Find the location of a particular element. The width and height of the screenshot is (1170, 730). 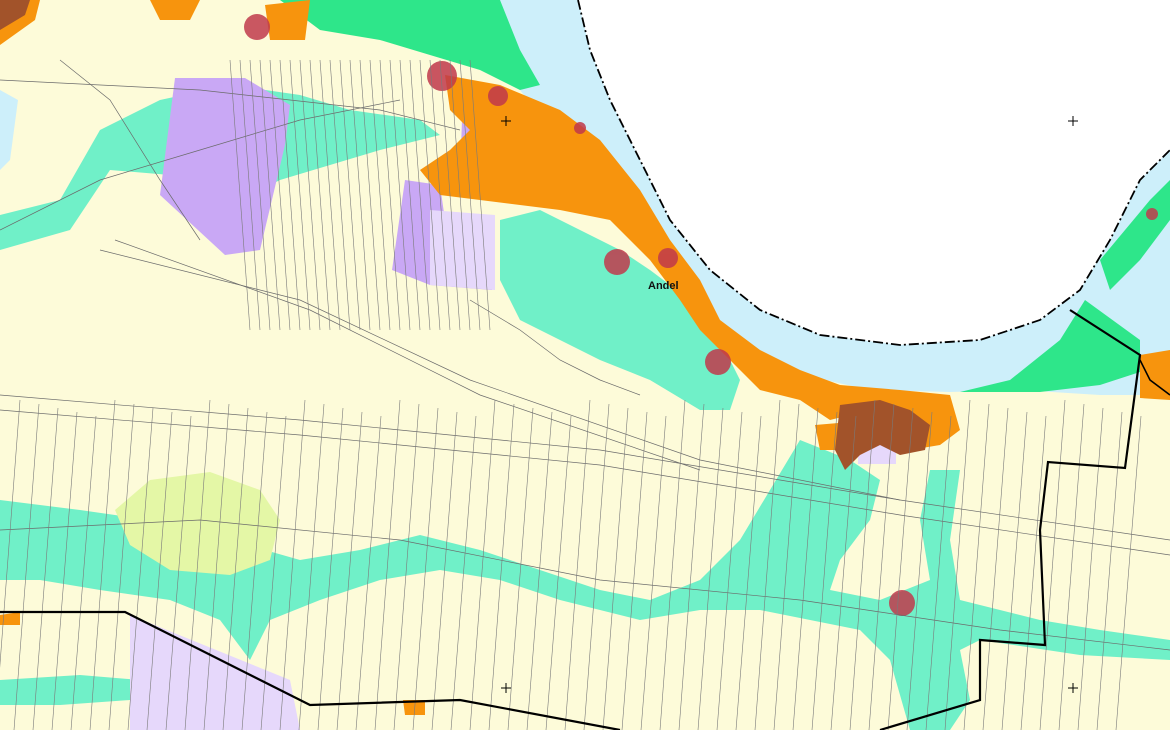

place-label-andel: Andel is located at coordinates (663, 286).